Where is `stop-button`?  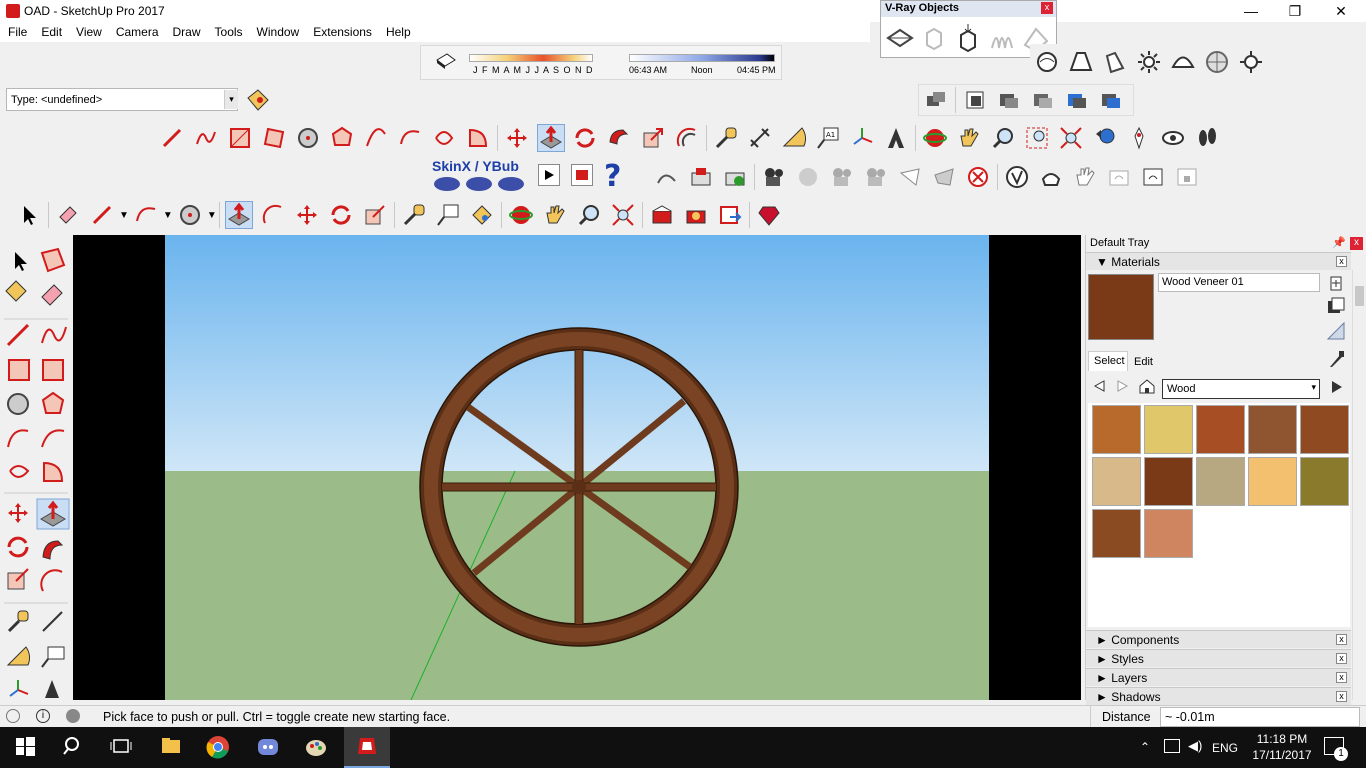 stop-button is located at coordinates (582, 175).